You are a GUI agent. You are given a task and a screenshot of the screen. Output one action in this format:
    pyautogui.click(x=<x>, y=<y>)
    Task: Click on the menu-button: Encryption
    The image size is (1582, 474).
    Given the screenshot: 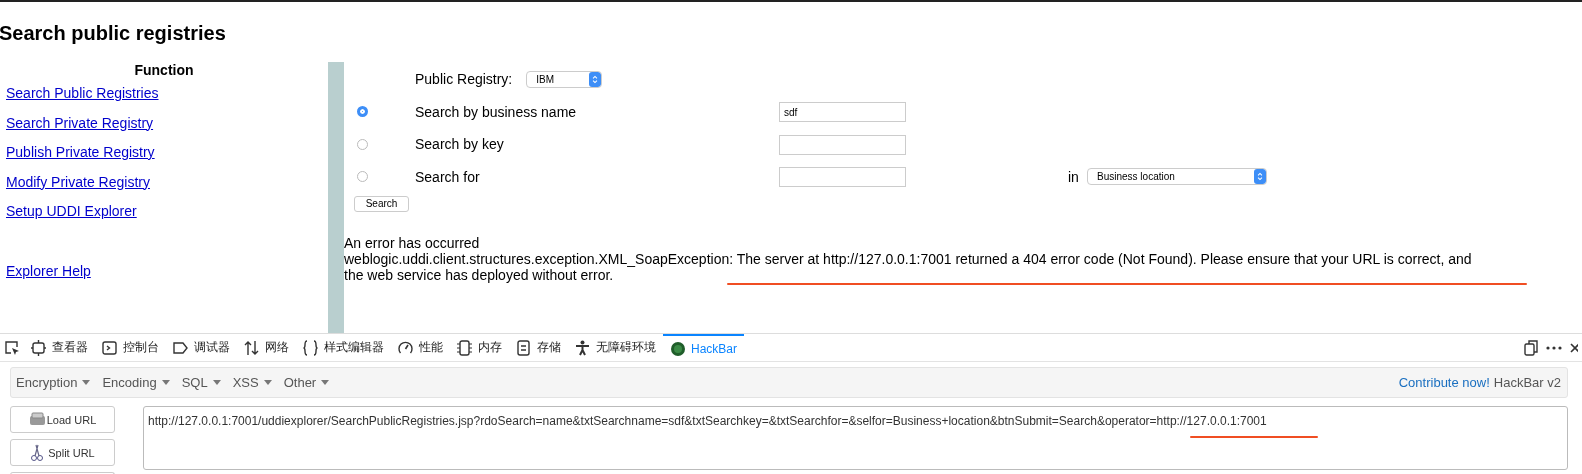 What is the action you would take?
    pyautogui.click(x=53, y=382)
    